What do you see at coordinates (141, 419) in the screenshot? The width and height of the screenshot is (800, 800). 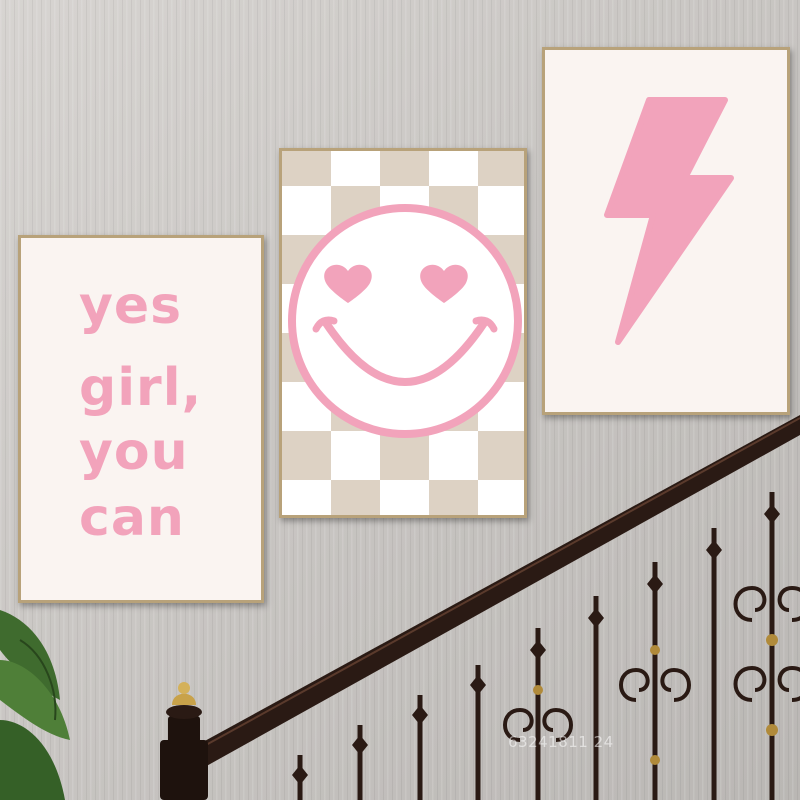 I see `poster-left-frame: yes girl, you can` at bounding box center [141, 419].